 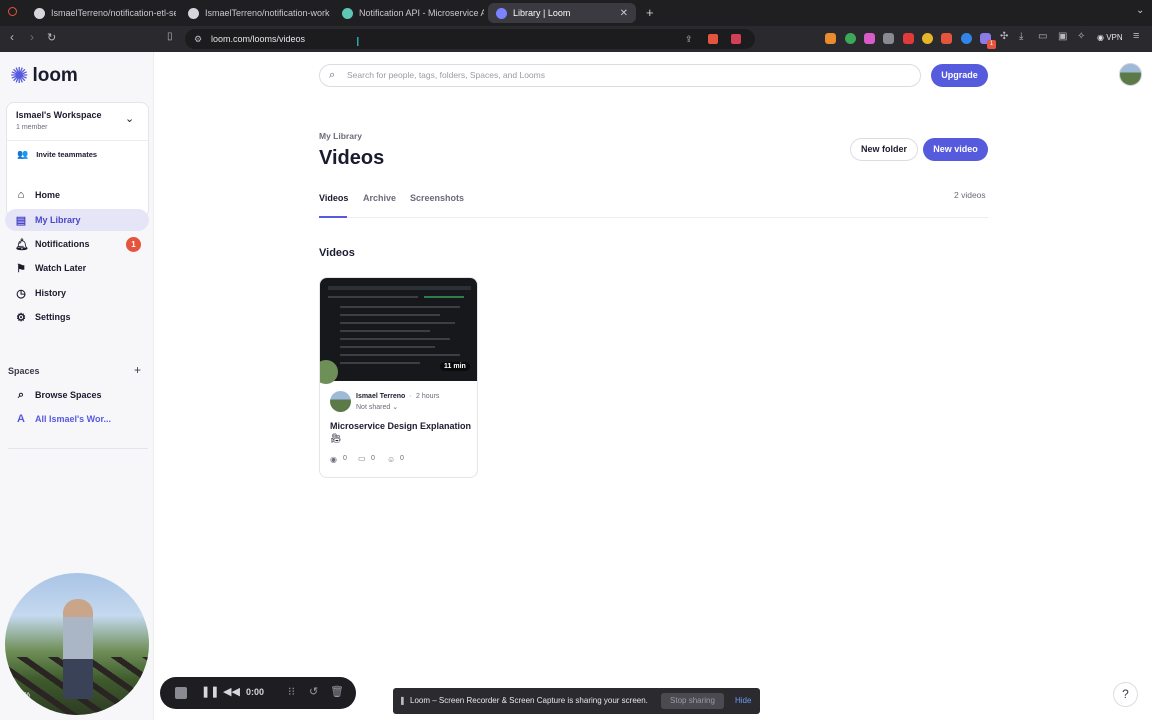 What do you see at coordinates (170, 36) in the screenshot?
I see `bookmark-icon: ▯` at bounding box center [170, 36].